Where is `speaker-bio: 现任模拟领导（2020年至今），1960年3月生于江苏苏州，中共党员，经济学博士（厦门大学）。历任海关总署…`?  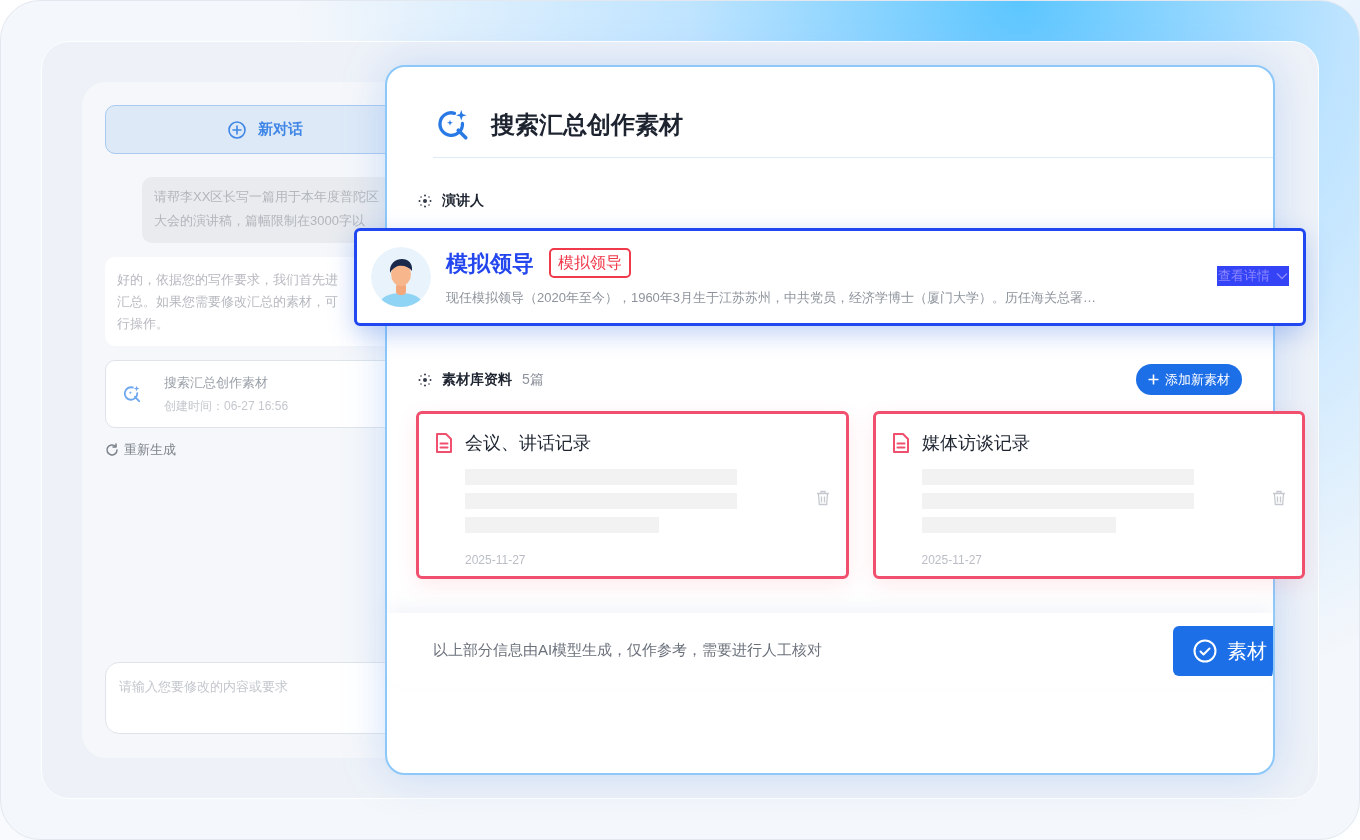
speaker-bio: 现任模拟领导（2020年至今），1960年3月生于江苏苏州，中共党员，经济学博士（厦门大学）。历任海关总署… is located at coordinates (772, 297).